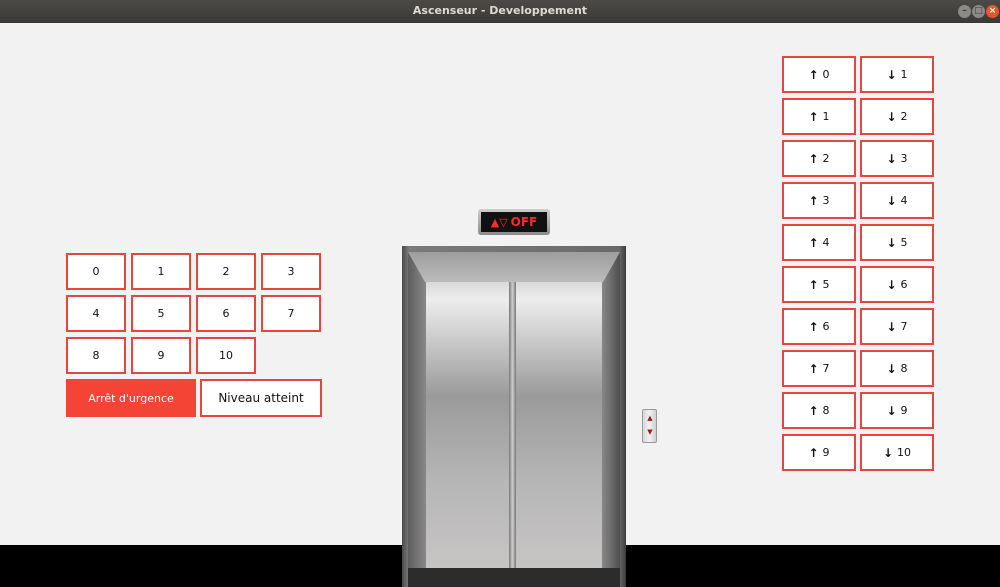 The image size is (1000, 587). I want to click on elevator-door-right, so click(558, 425).